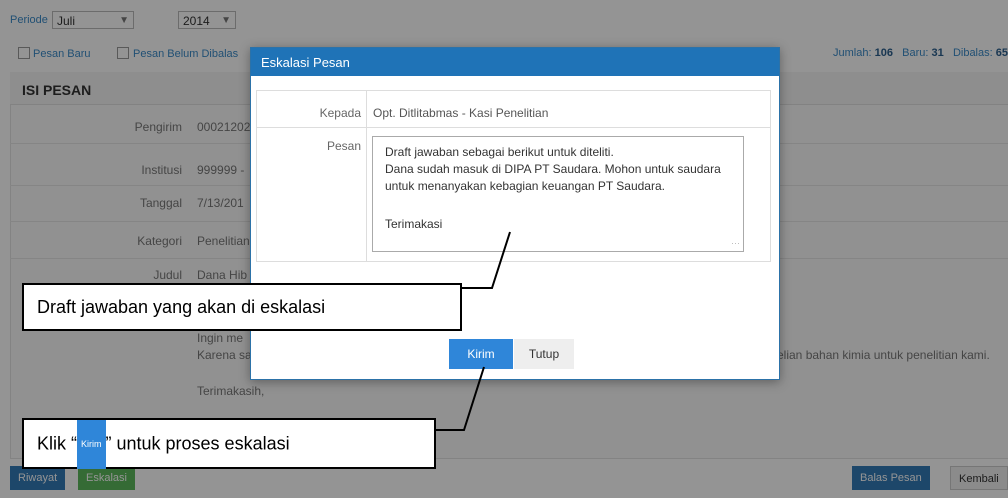 This screenshot has width=1008, height=498. I want to click on callout-klik-kirim: Klik “Kirim” untuk proses eskalasi, so click(229, 443).